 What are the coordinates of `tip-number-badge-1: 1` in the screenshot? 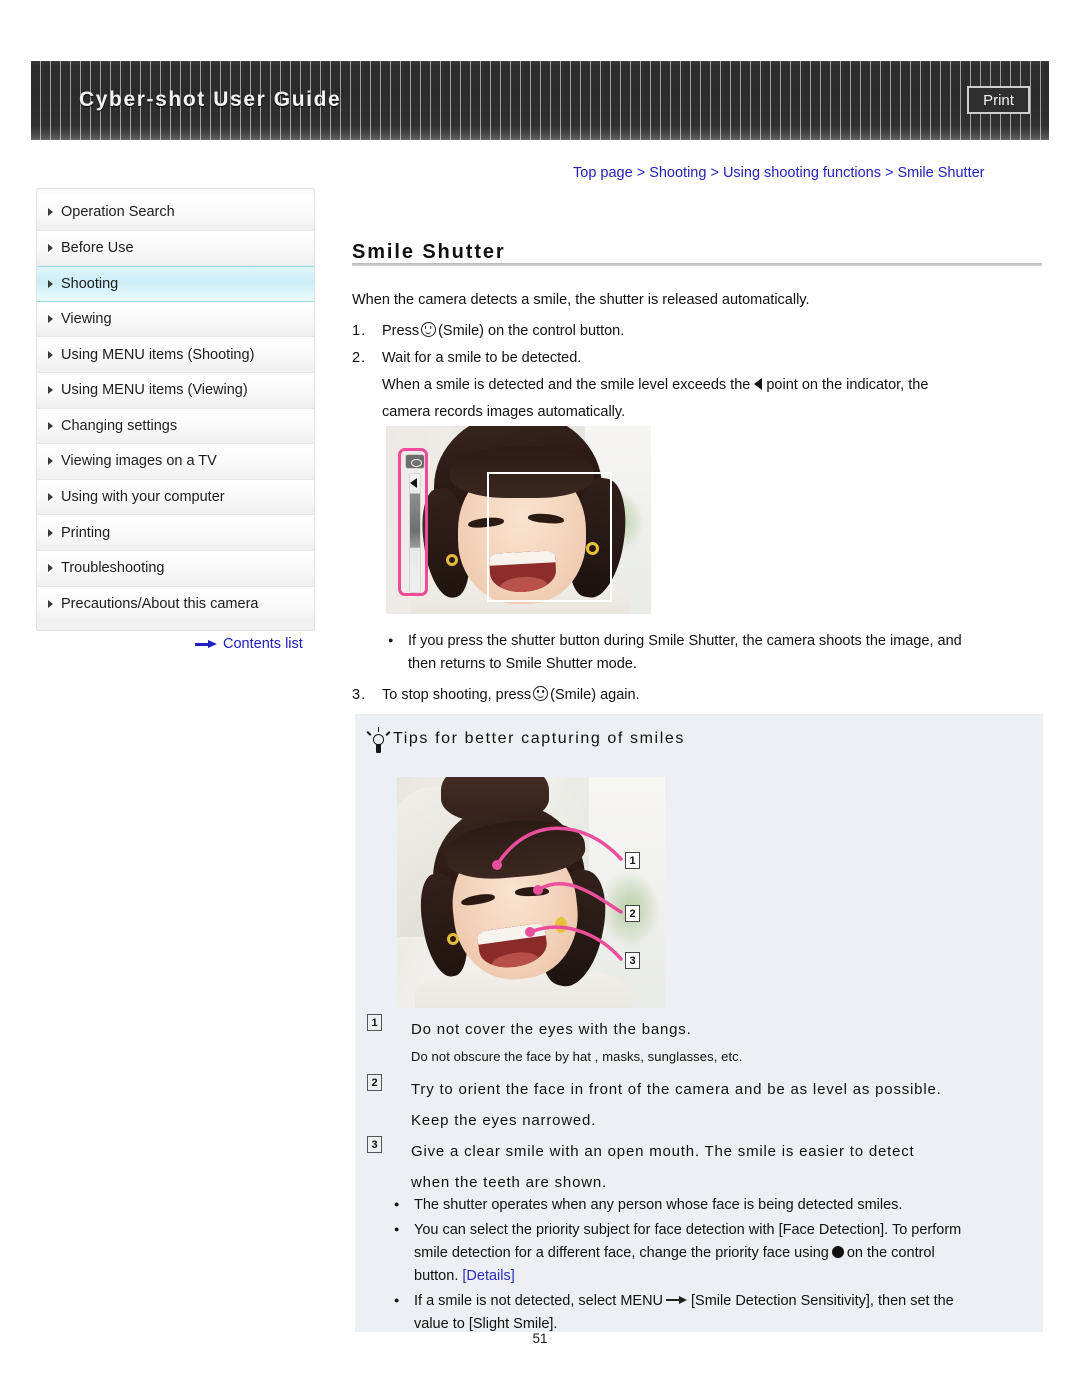 It's located at (374, 1022).